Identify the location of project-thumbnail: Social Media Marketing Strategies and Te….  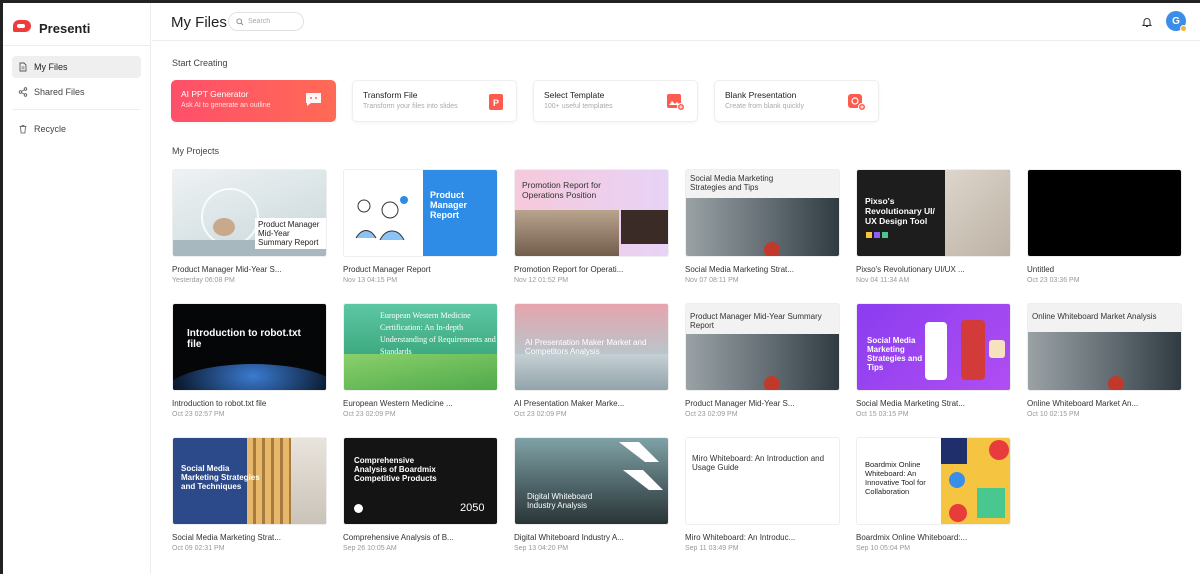
(249, 481).